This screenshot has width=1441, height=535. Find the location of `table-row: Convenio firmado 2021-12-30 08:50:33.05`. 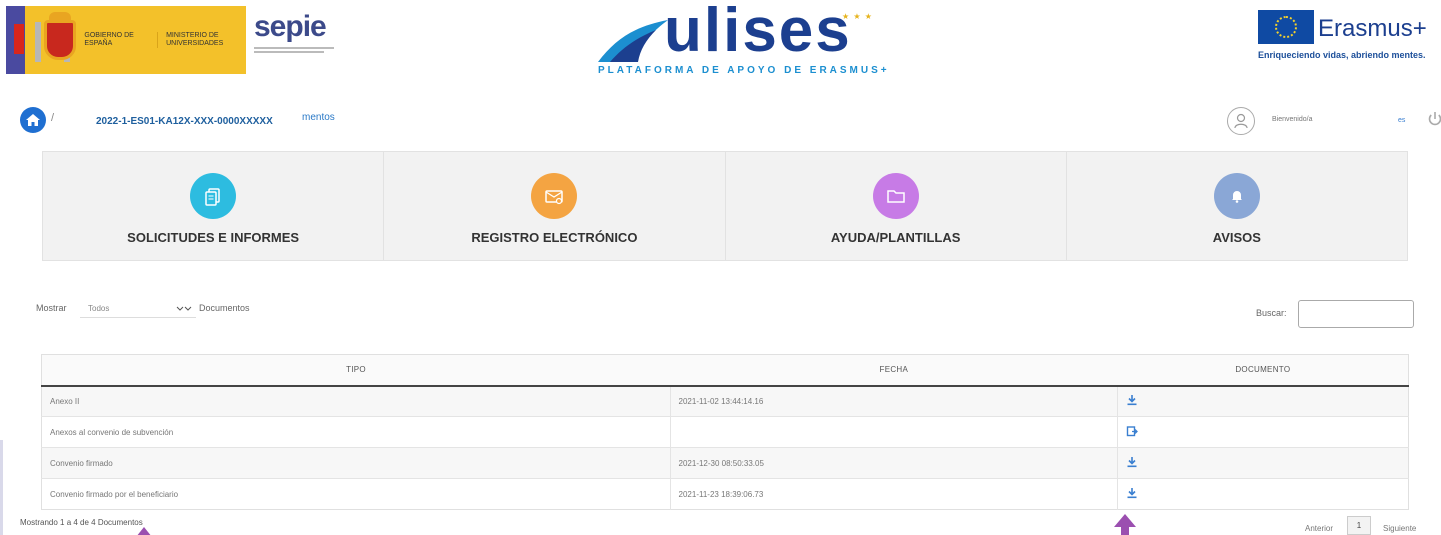

table-row: Convenio firmado 2021-12-30 08:50:33.05 is located at coordinates (725, 463).